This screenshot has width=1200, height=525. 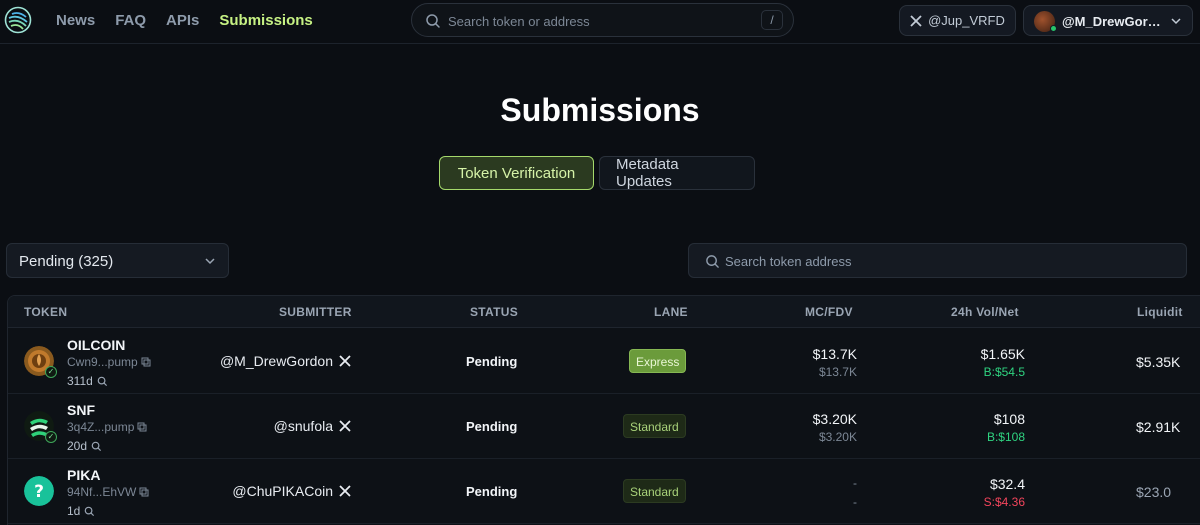 What do you see at coordinates (1154, 492) in the screenshot?
I see `liquidity: $23.0` at bounding box center [1154, 492].